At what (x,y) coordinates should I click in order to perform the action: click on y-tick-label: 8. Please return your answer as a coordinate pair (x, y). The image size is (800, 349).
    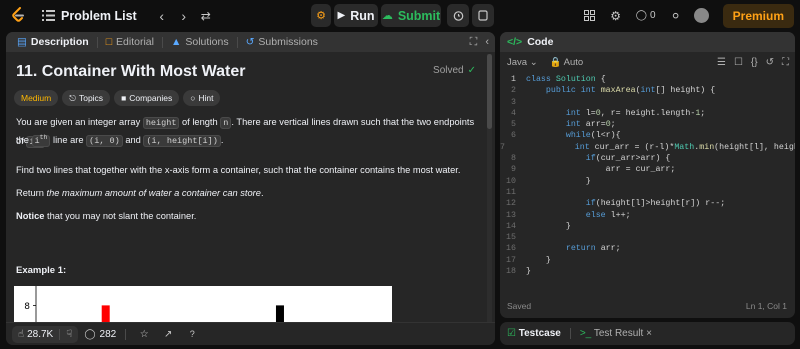
    Looking at the image, I should click on (27, 307).